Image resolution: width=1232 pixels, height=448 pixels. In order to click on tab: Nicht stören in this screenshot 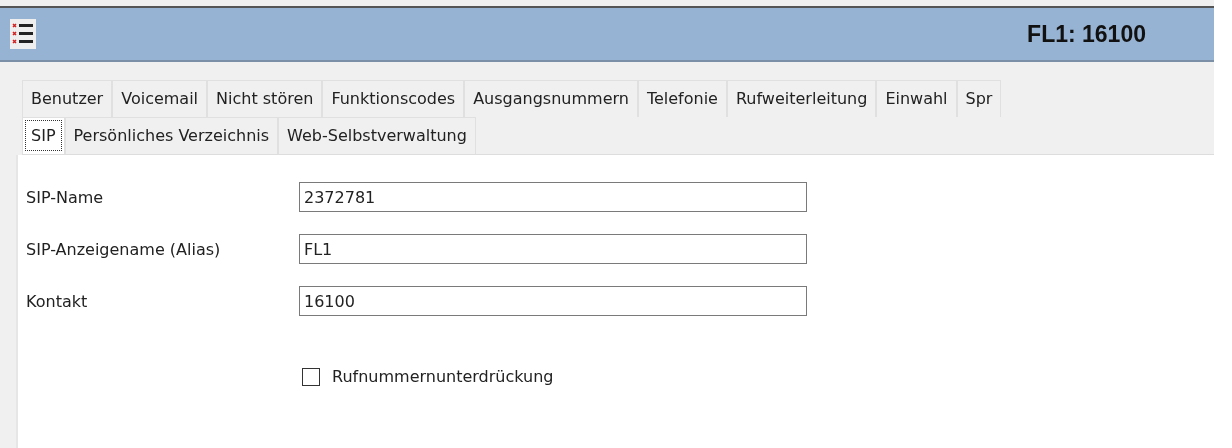, I will do `click(265, 98)`.